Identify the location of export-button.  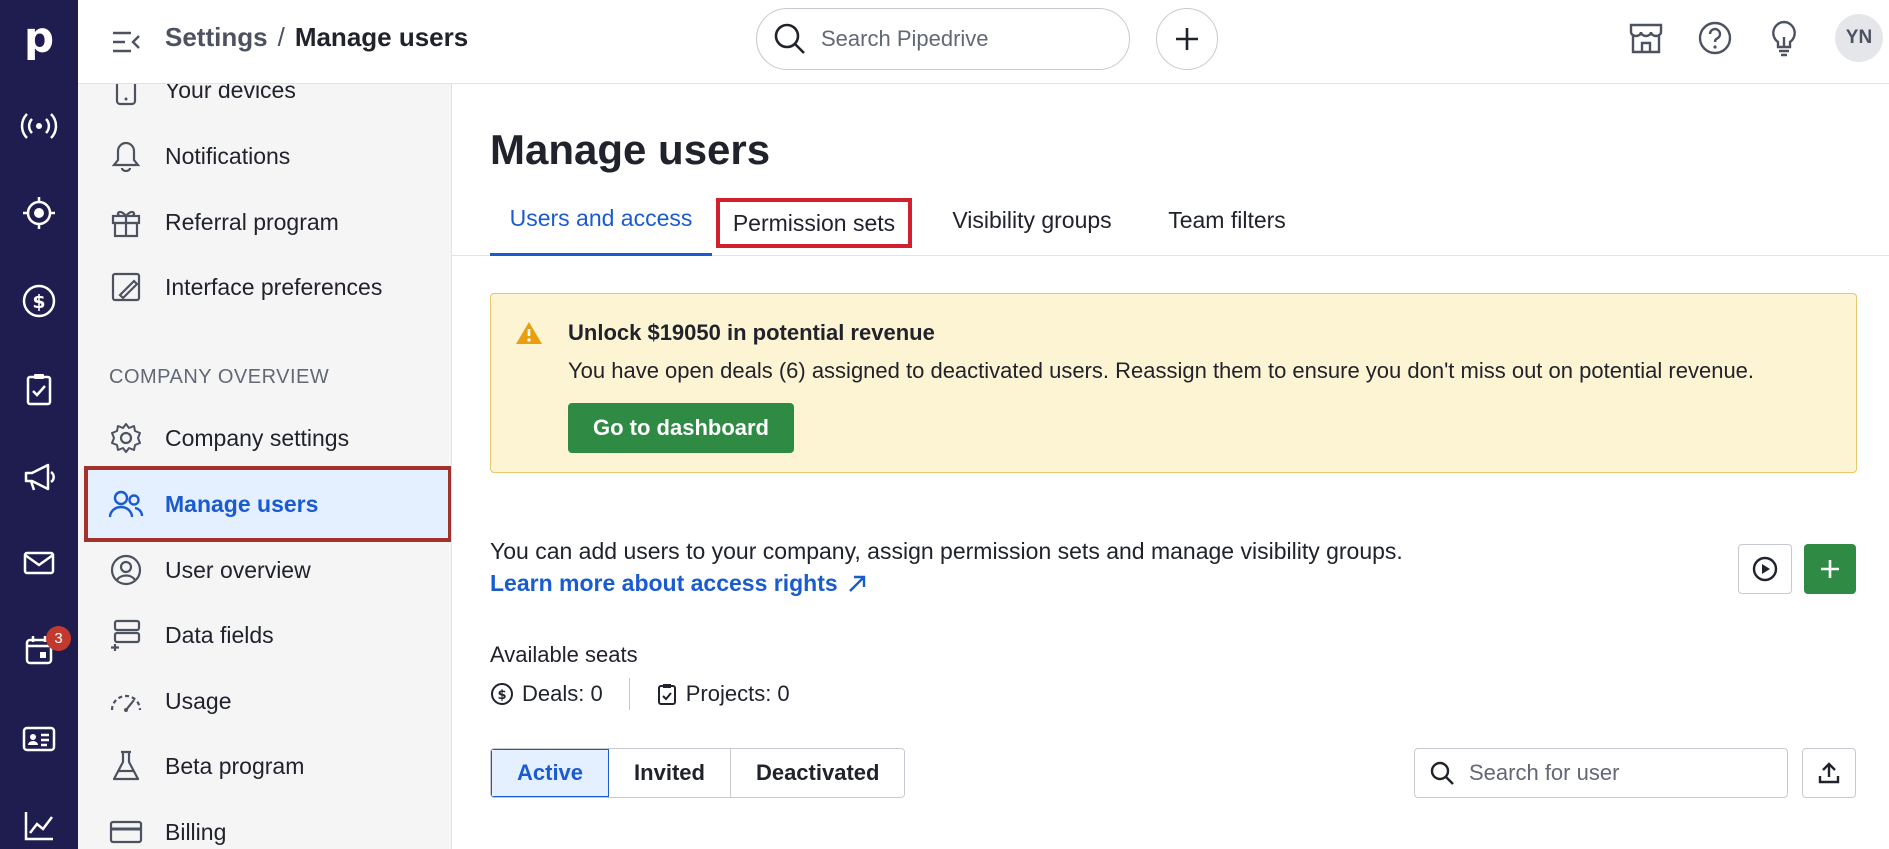
(1829, 773).